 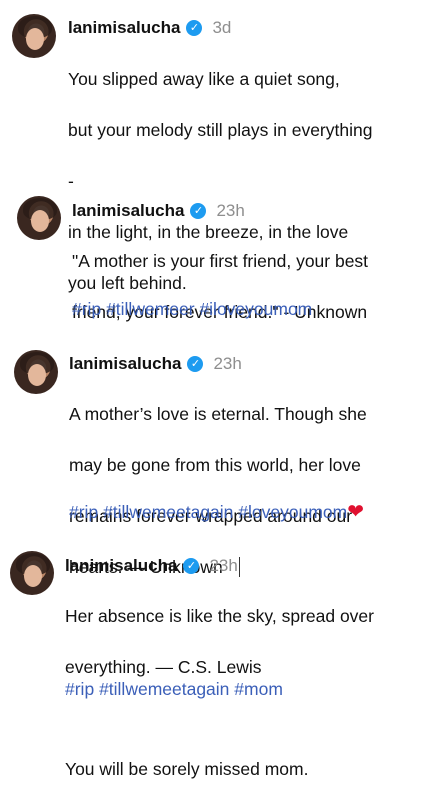 I want to click on comment-line: may be gone from this world, her love, so click(x=215, y=464).